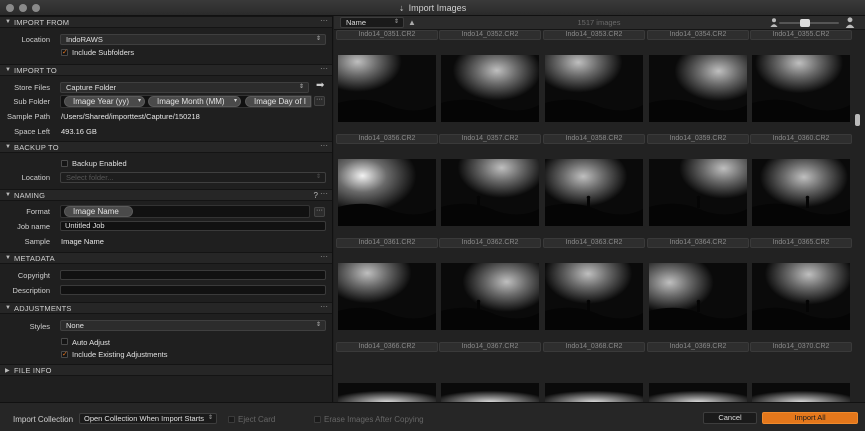 The height and width of the screenshot is (431, 865). Describe the element at coordinates (857, 120) in the screenshot. I see `browser-scrollbar-thumb` at that location.